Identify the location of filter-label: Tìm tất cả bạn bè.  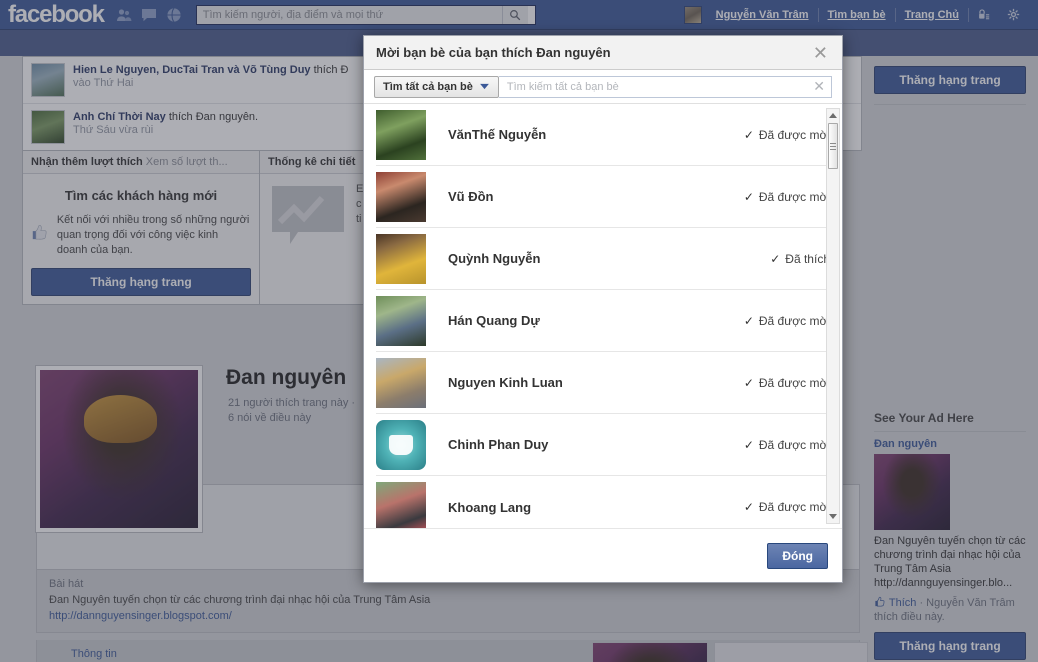
(428, 86).